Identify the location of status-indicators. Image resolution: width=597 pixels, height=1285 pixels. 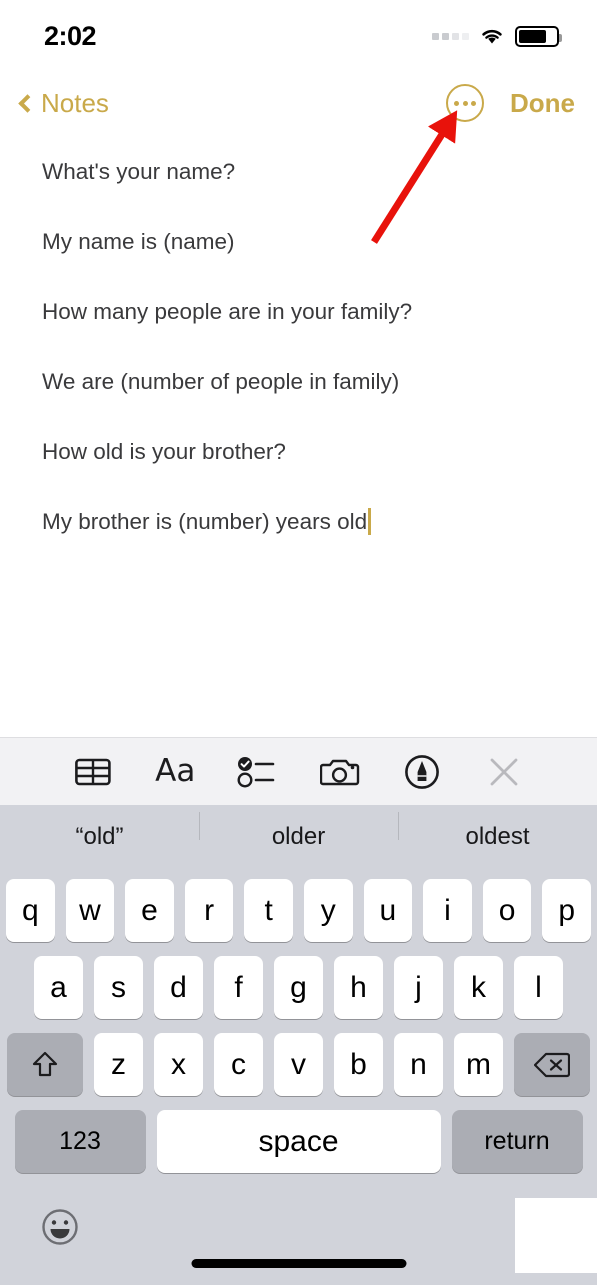
(497, 36).